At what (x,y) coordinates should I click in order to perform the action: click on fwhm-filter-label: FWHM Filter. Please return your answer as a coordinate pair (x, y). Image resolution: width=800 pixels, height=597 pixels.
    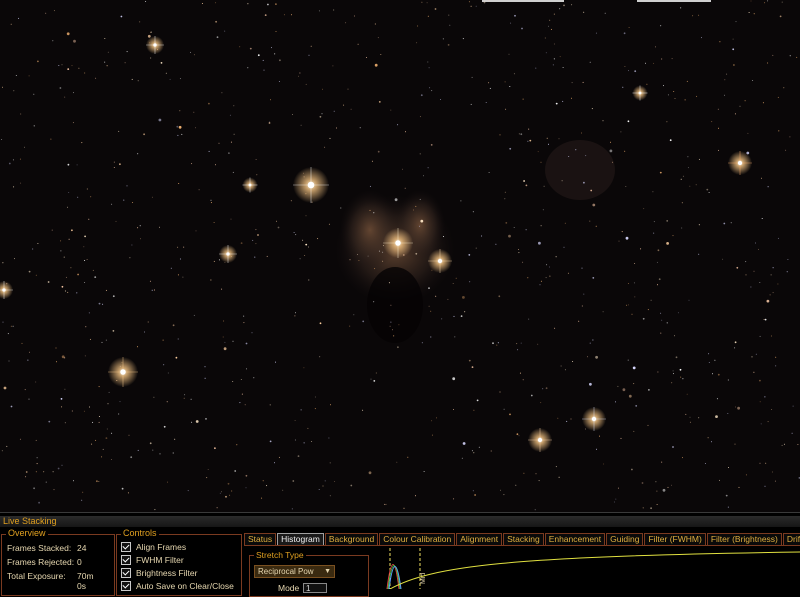
    Looking at the image, I should click on (160, 560).